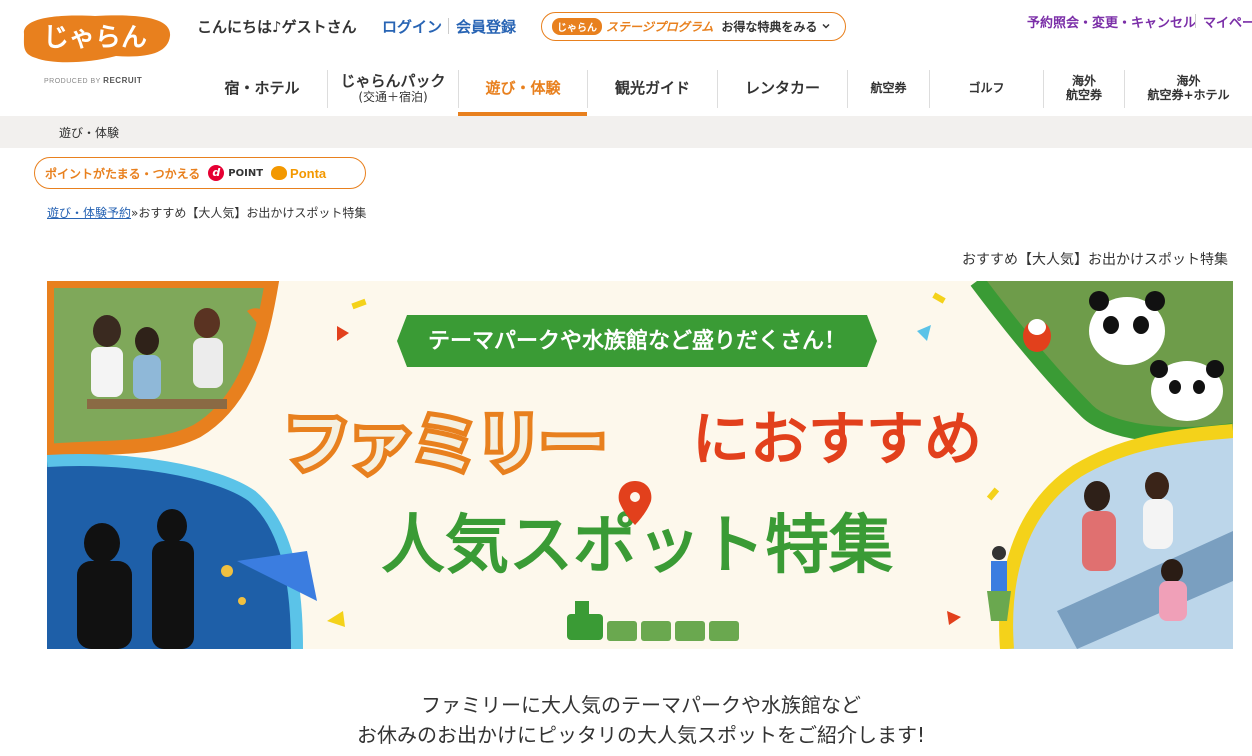 The height and width of the screenshot is (756, 1252). What do you see at coordinates (262, 89) in the screenshot?
I see `nav-item-hotel: 宿・ホテル` at bounding box center [262, 89].